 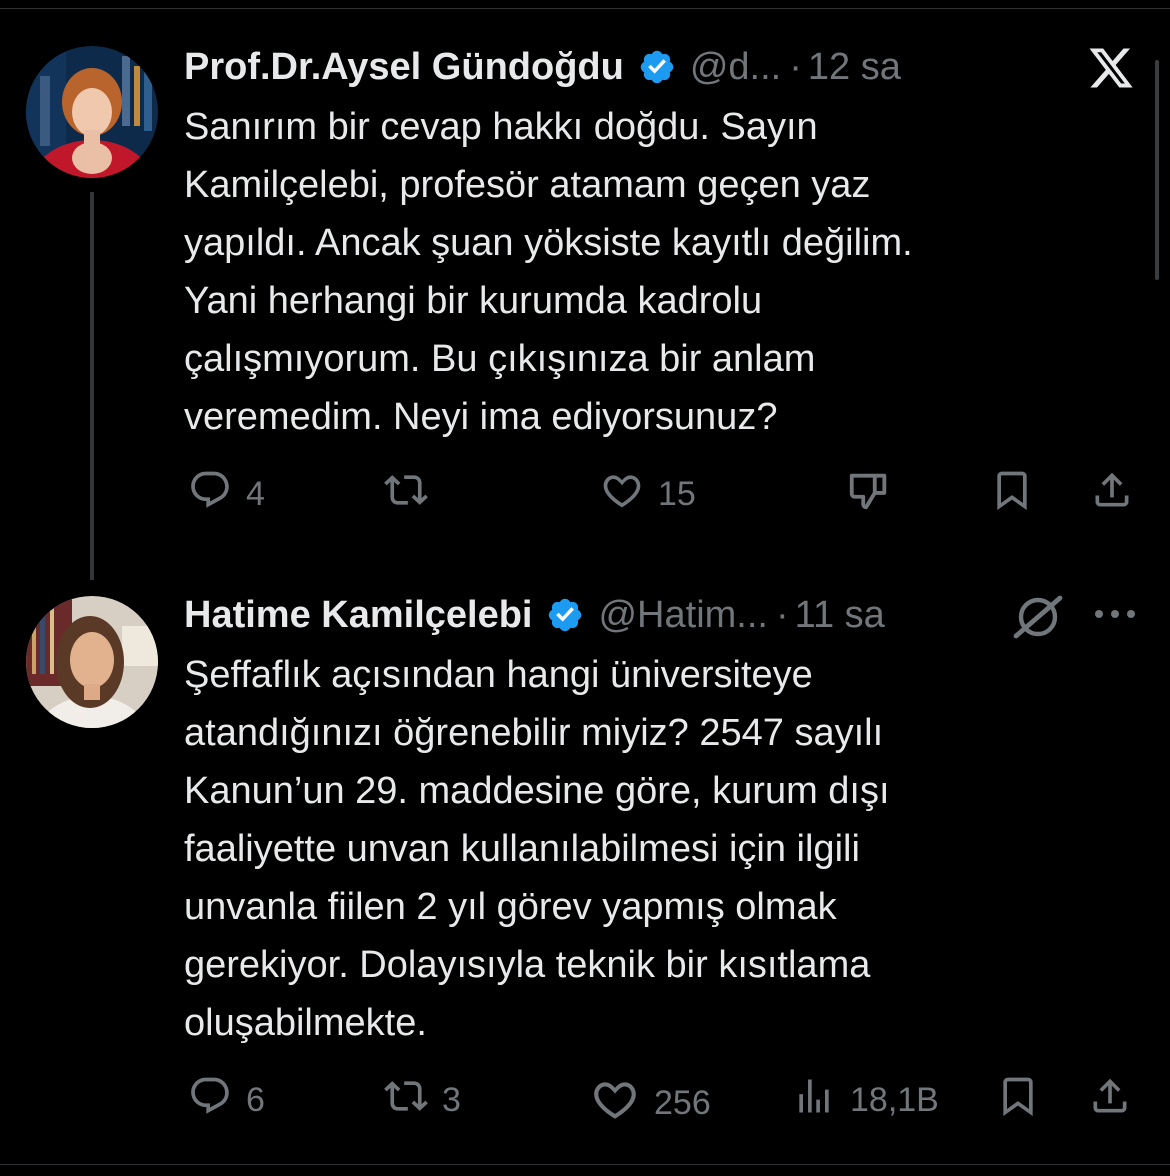 What do you see at coordinates (537, 791) in the screenshot?
I see `tweet-text-line: Kanun’un 29. maddesine göre, kurum dışı` at bounding box center [537, 791].